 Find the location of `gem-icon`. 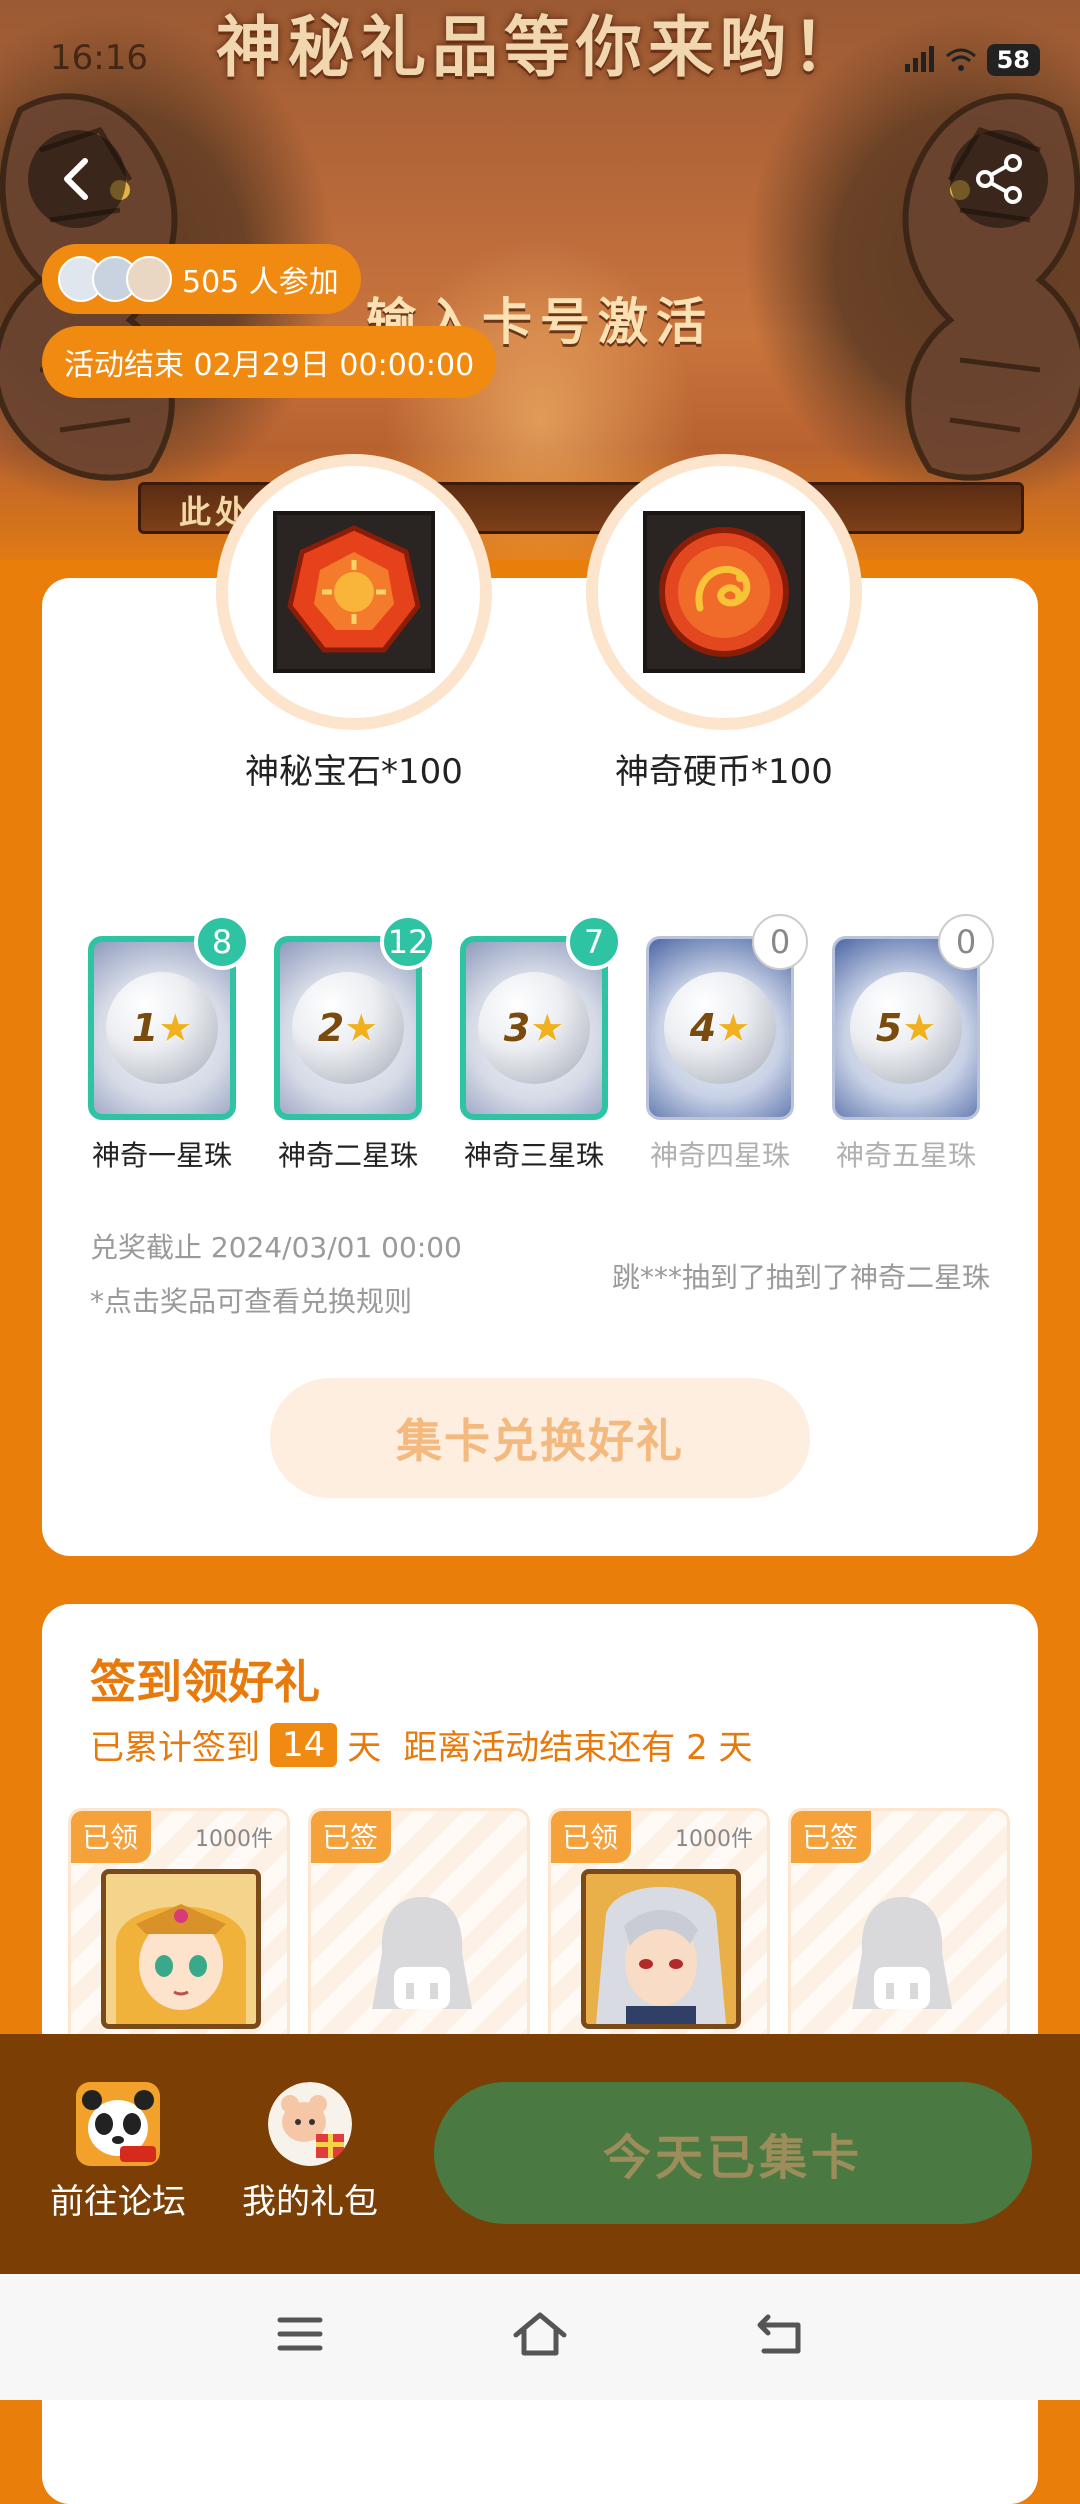

gem-icon is located at coordinates (354, 589).